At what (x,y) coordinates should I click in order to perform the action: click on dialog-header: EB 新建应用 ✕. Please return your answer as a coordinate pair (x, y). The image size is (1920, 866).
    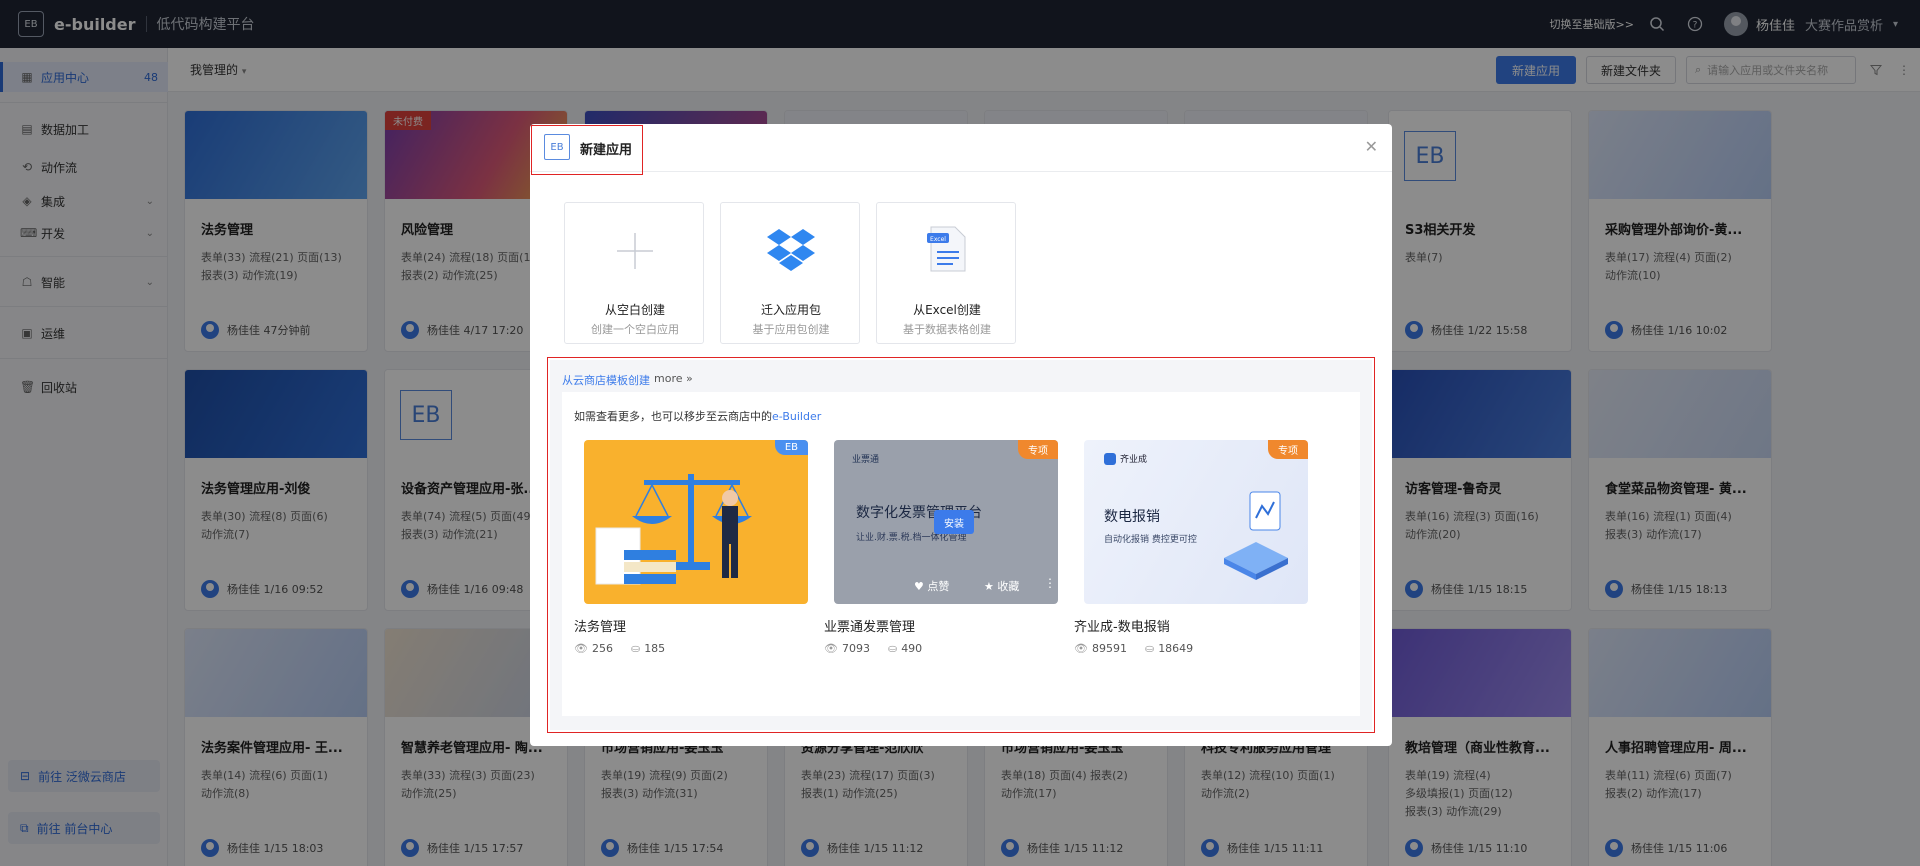
    Looking at the image, I should click on (961, 148).